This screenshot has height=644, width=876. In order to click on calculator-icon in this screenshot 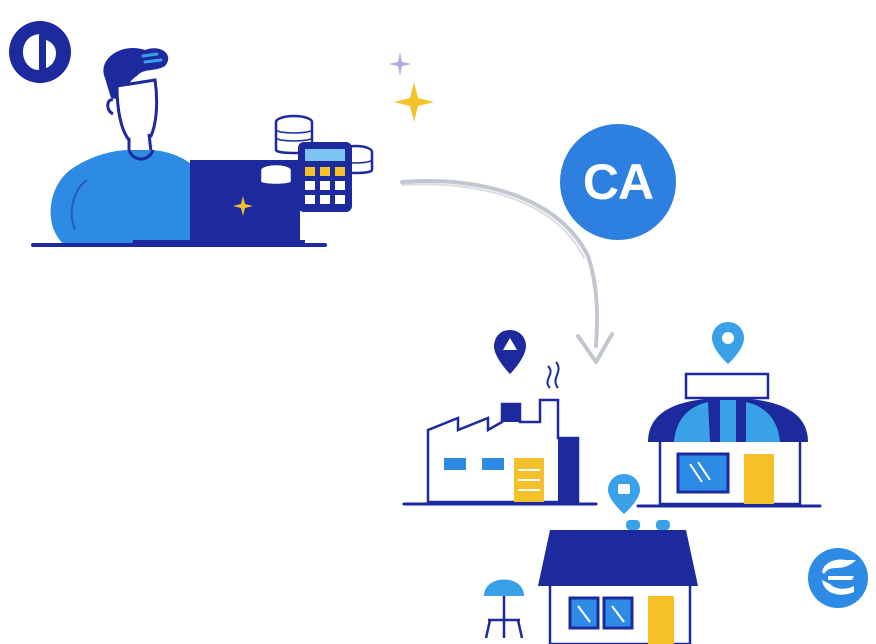, I will do `click(325, 177)`.